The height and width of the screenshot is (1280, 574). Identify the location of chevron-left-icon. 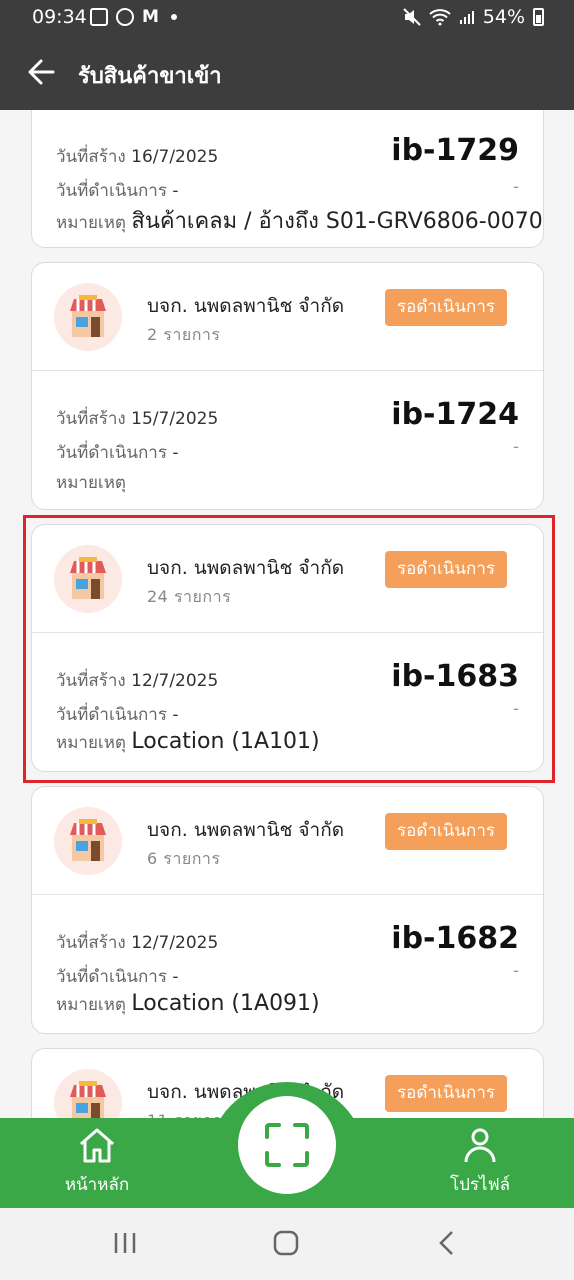
(446, 1243).